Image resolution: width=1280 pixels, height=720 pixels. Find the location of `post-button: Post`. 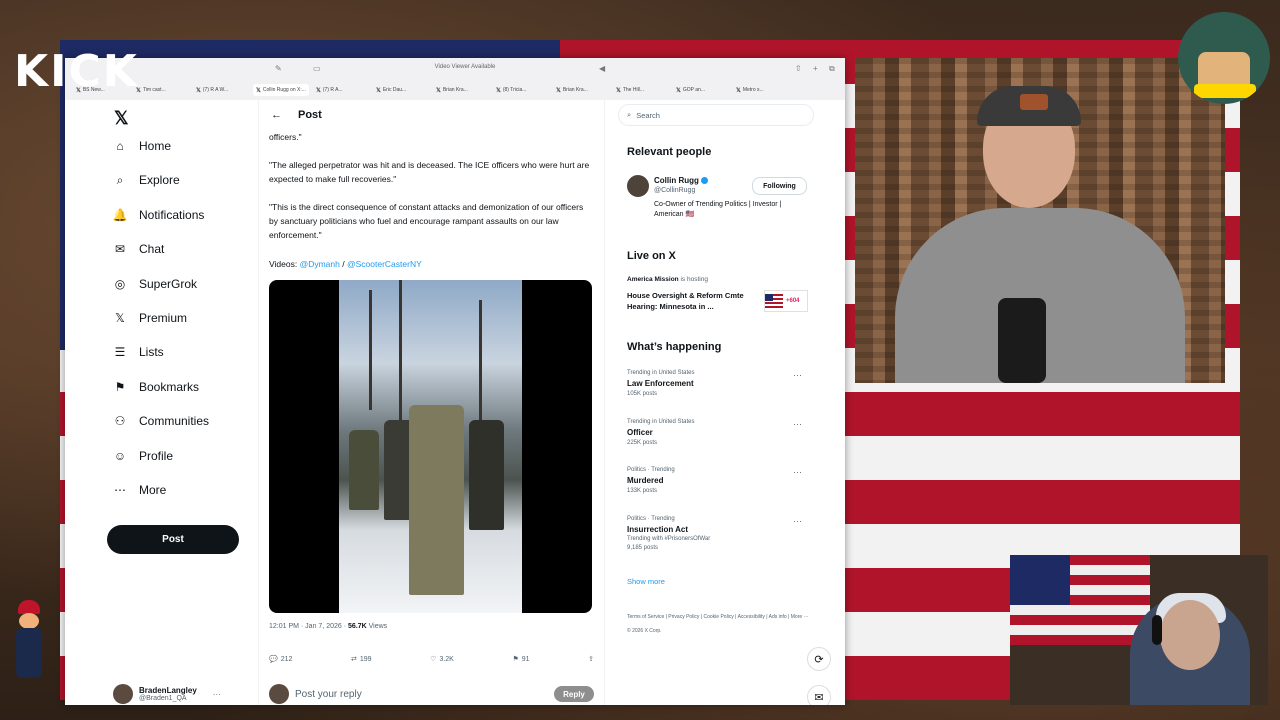

post-button: Post is located at coordinates (173, 539).